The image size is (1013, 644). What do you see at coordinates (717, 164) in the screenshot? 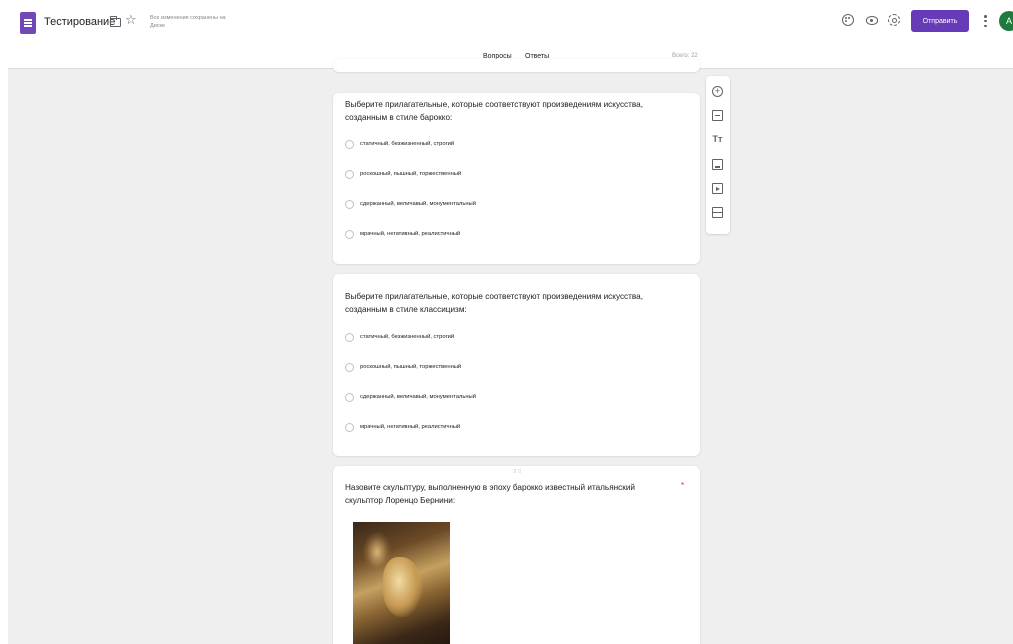
I see `add-image-icon` at bounding box center [717, 164].